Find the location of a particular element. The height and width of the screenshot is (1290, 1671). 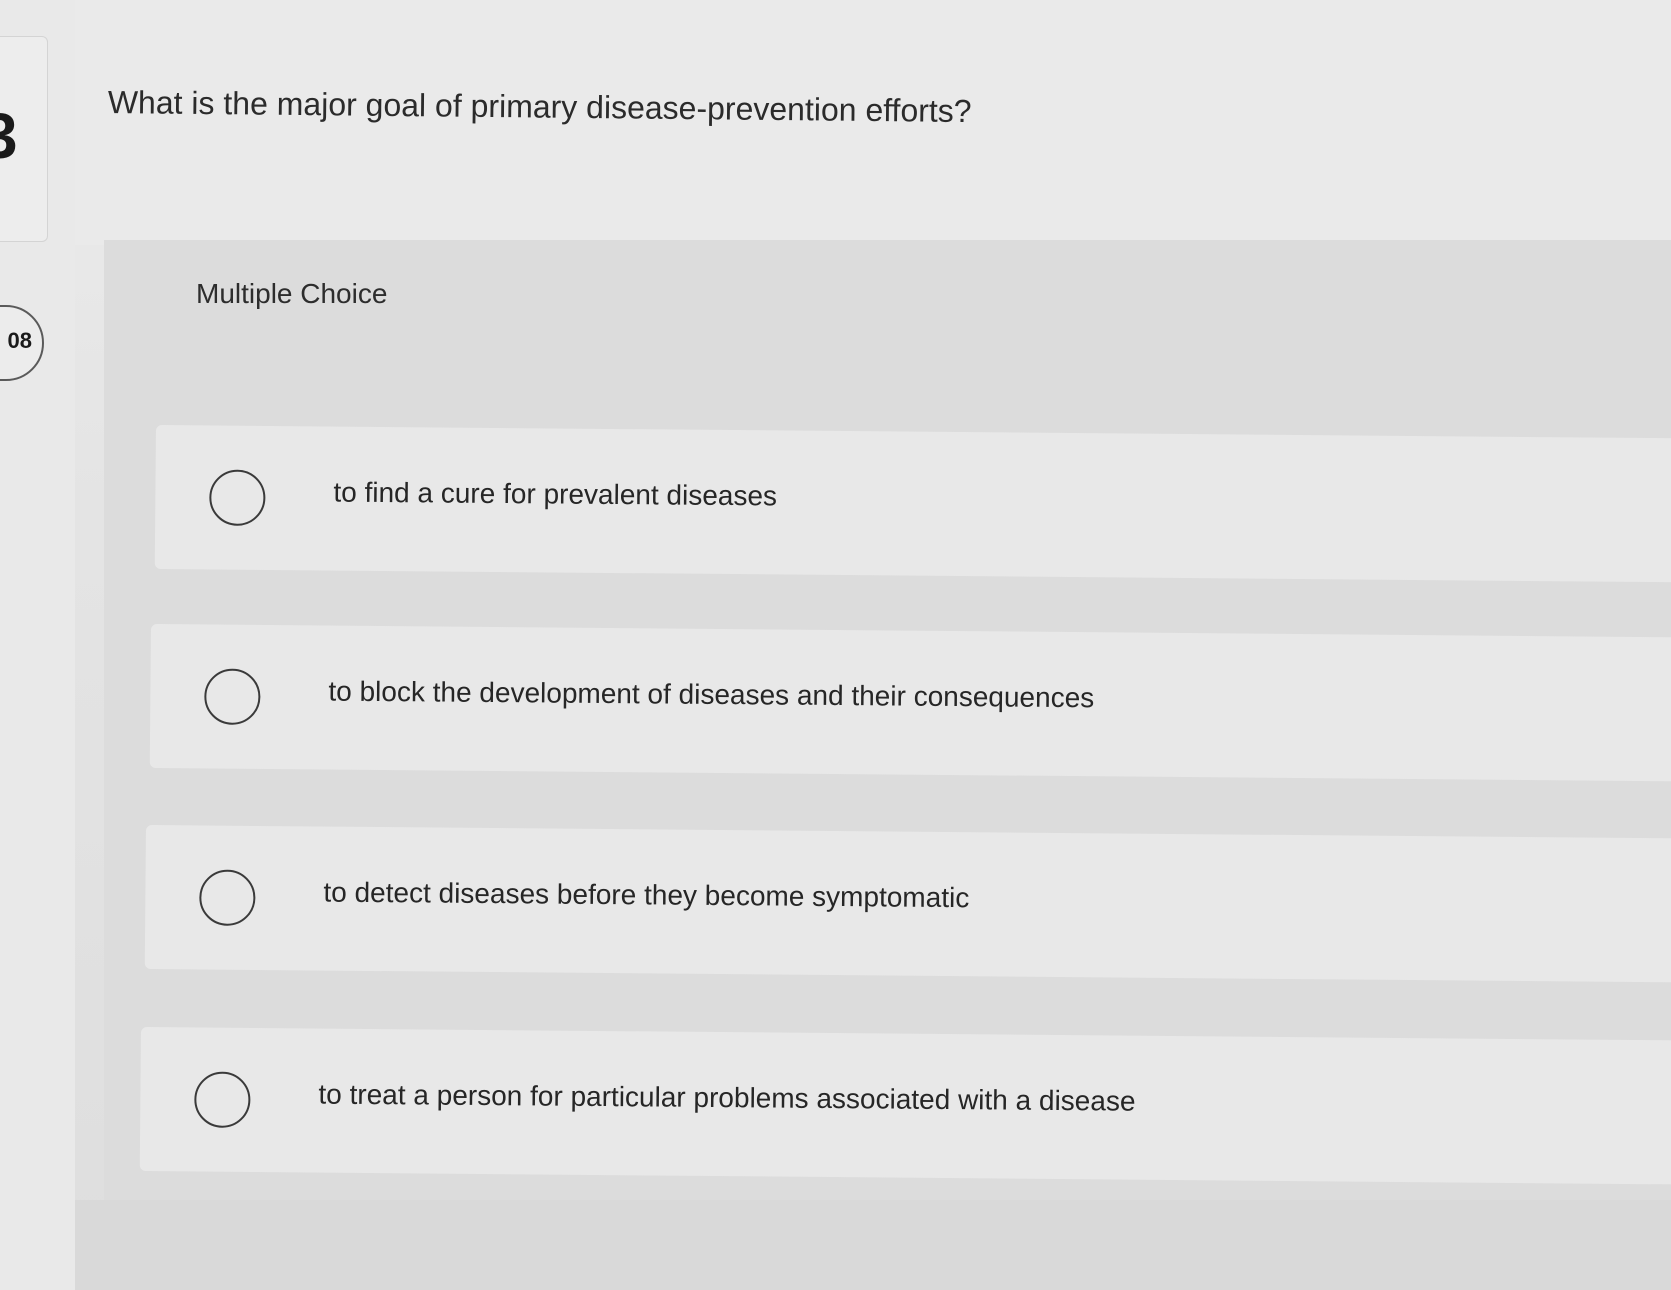

question-type-label: Multiple Choice is located at coordinates (292, 293).